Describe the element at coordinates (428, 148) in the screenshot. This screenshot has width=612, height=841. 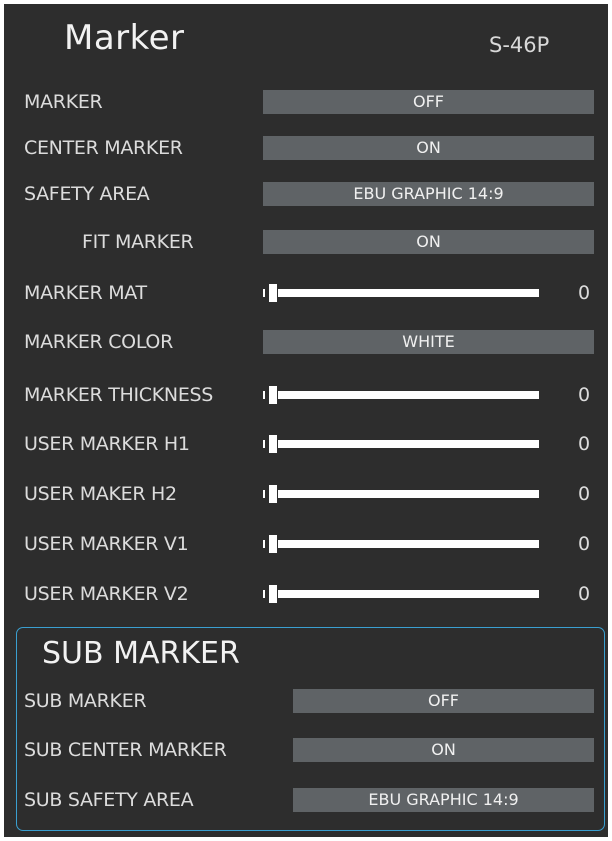
I see `center-marker-value-selector: ON` at that location.